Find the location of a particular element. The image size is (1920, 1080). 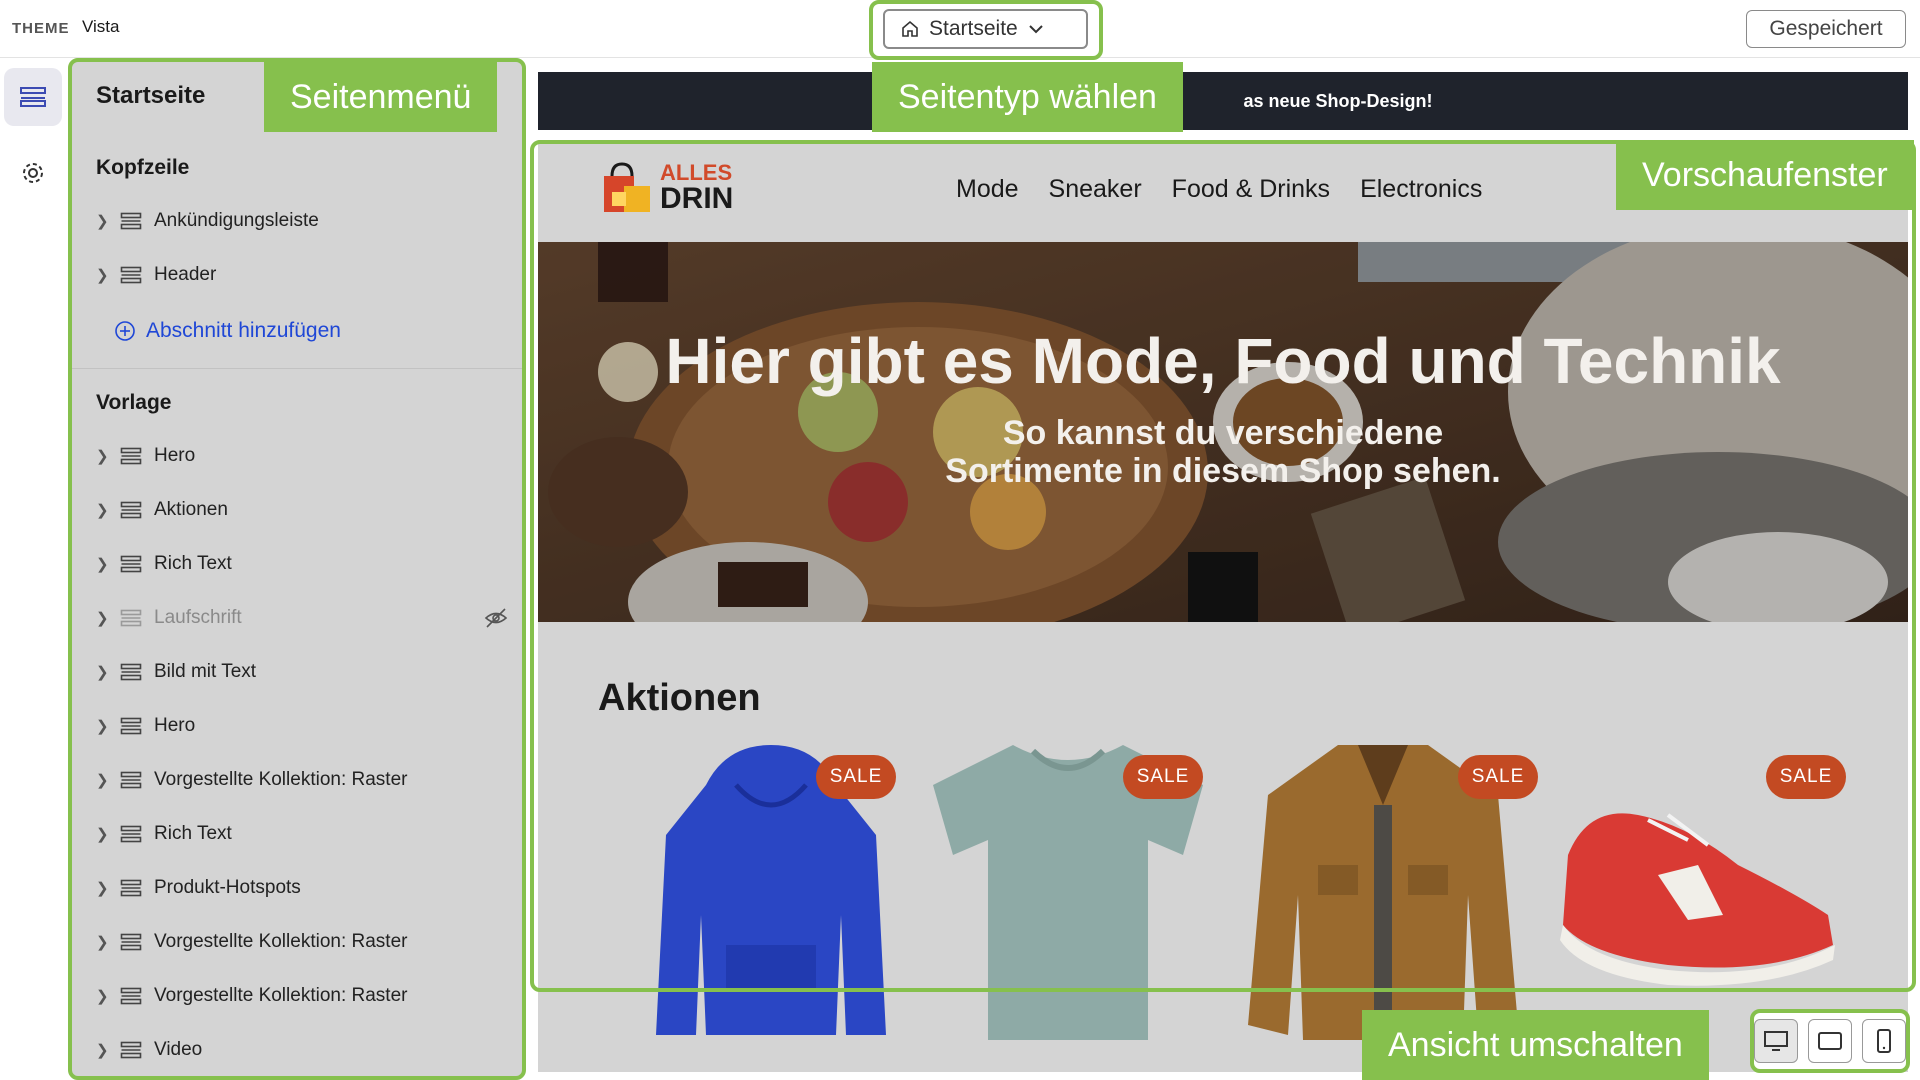

template-section-title: Vorlage is located at coordinates (134, 402).